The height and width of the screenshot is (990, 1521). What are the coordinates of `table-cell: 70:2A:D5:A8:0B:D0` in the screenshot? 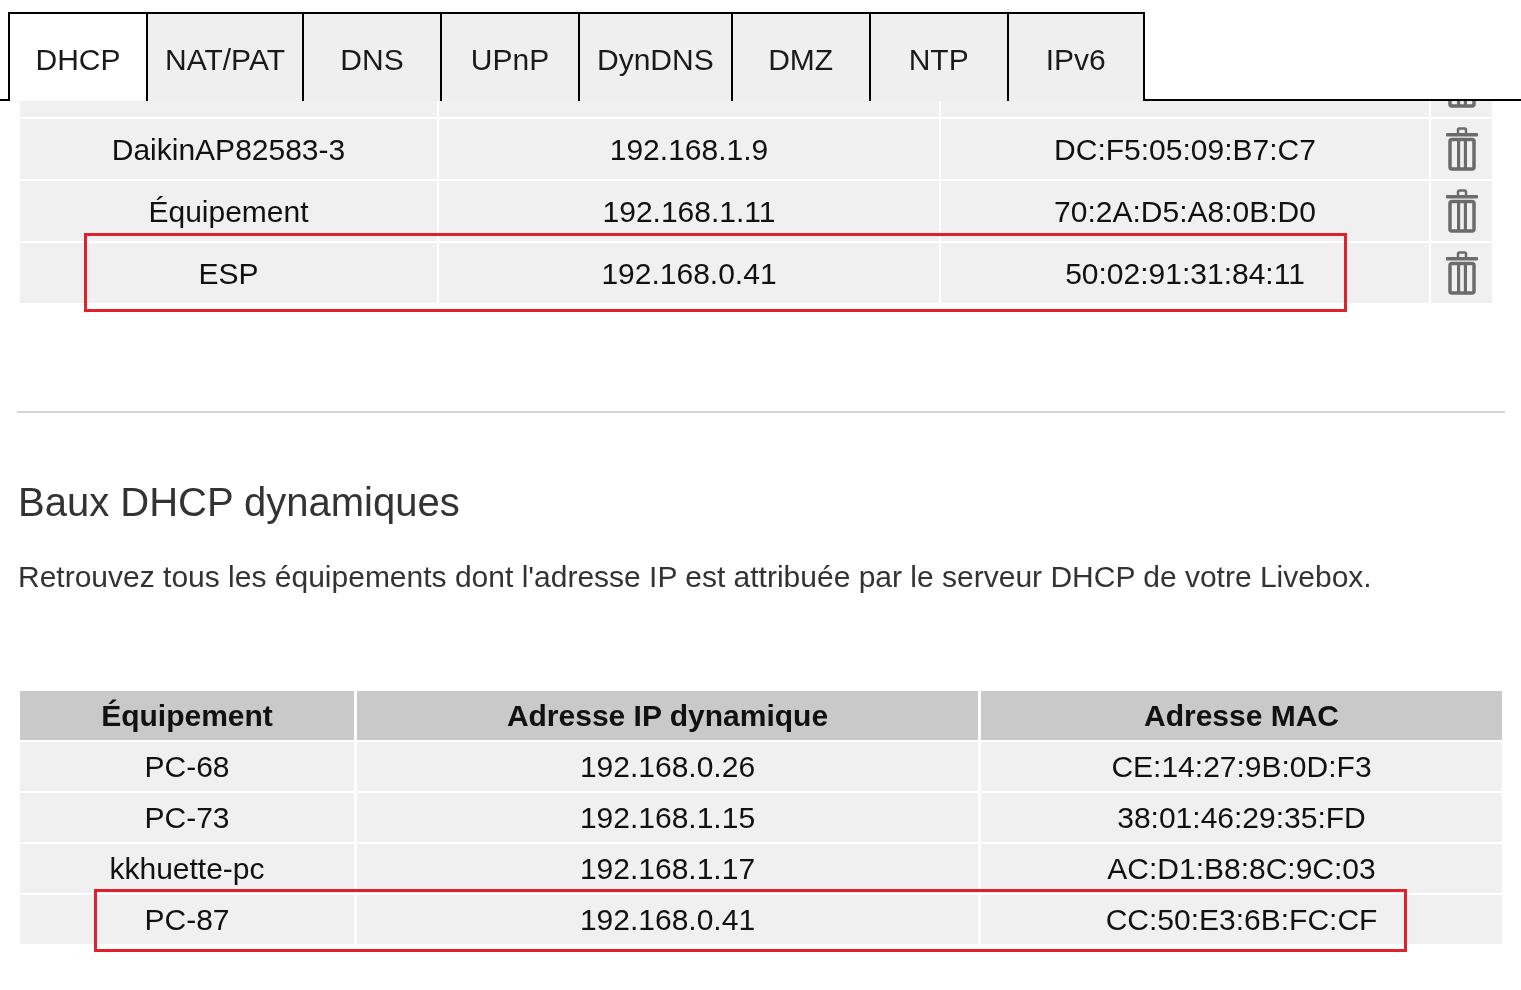 It's located at (1185, 211).